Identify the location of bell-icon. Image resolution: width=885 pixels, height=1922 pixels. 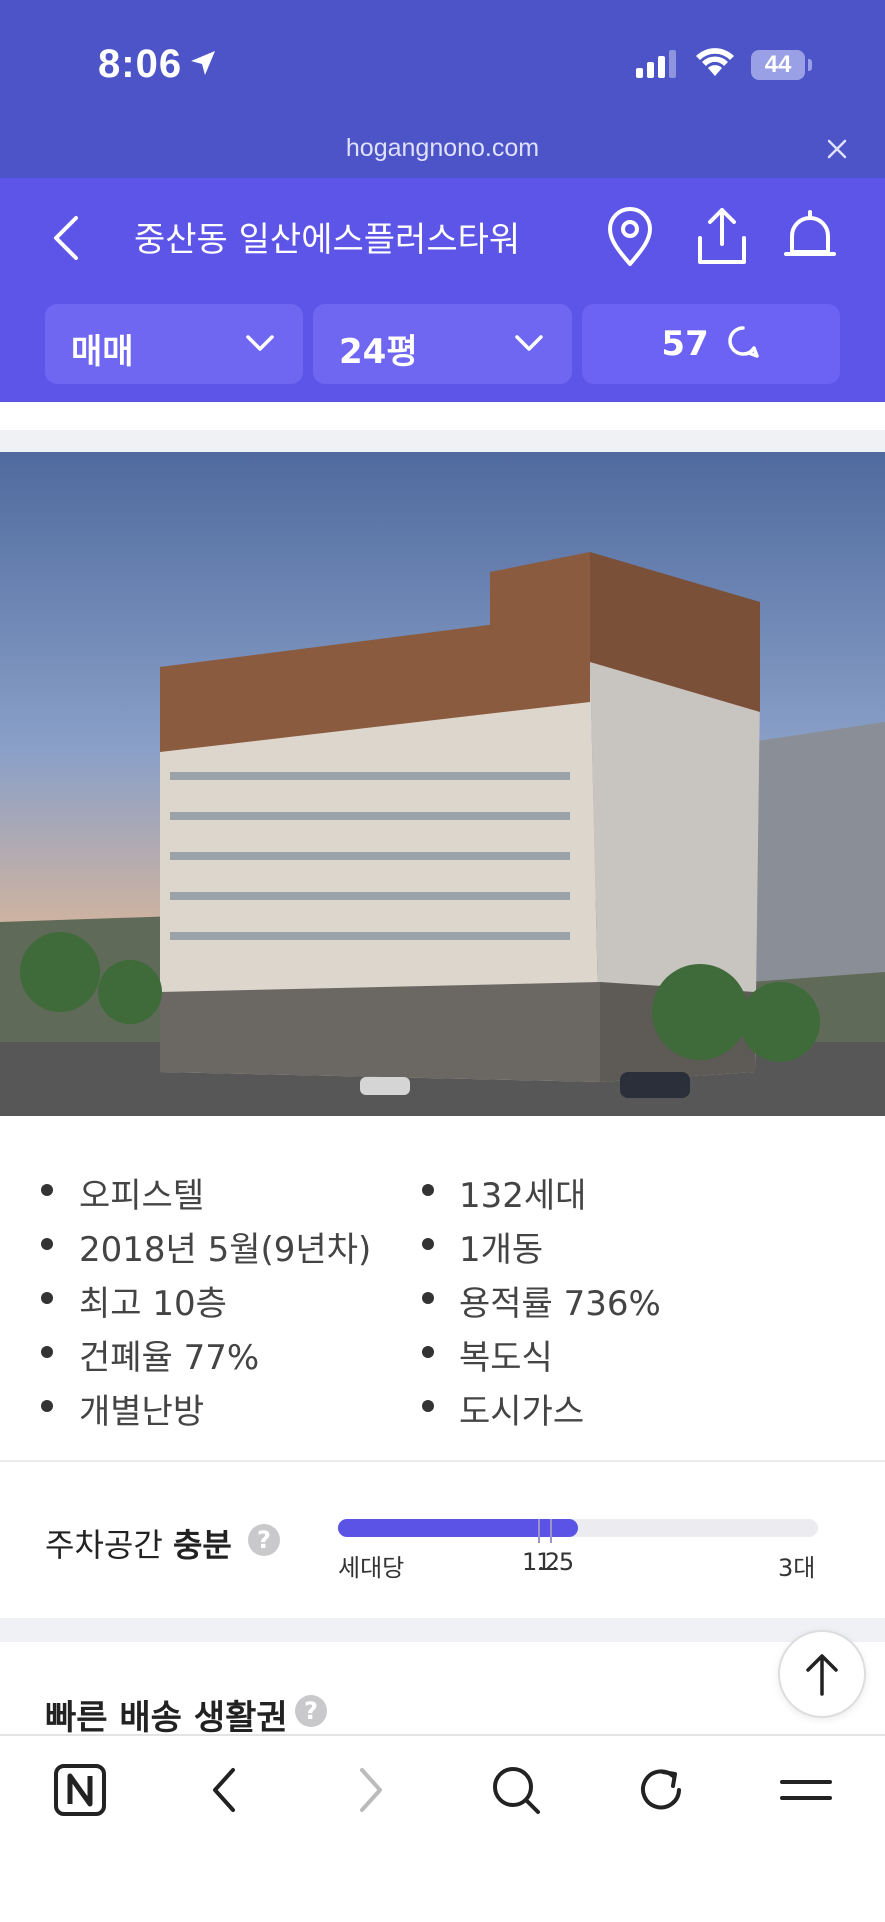
(810, 238).